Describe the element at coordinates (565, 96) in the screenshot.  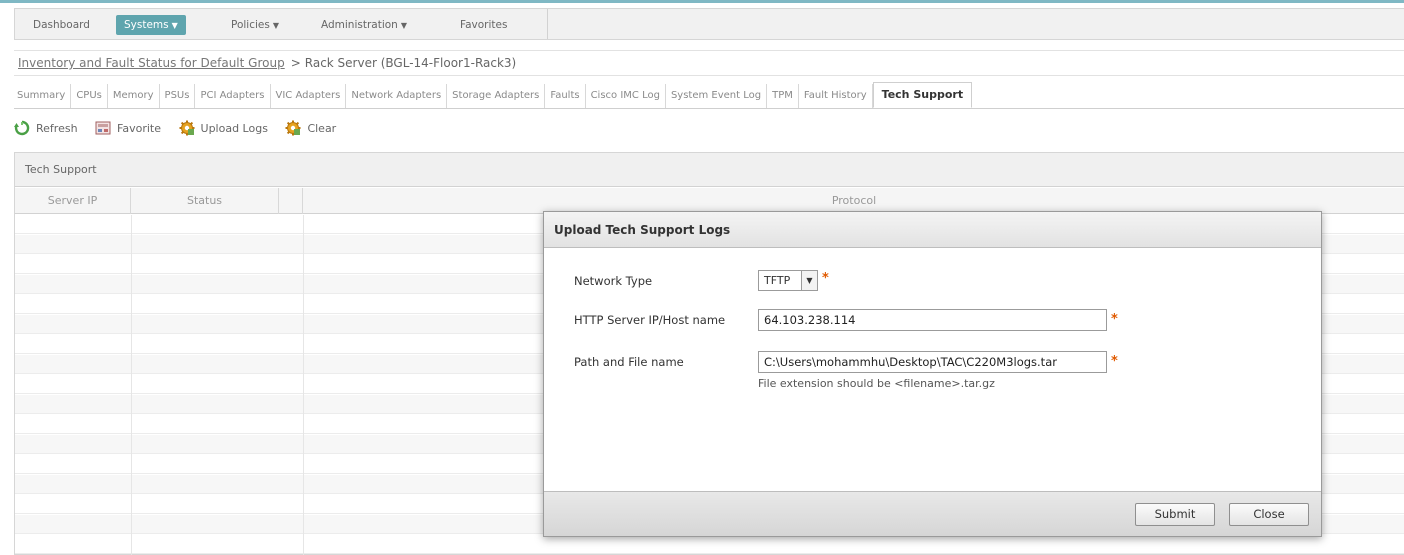
I see `tab-faults: Faults` at that location.